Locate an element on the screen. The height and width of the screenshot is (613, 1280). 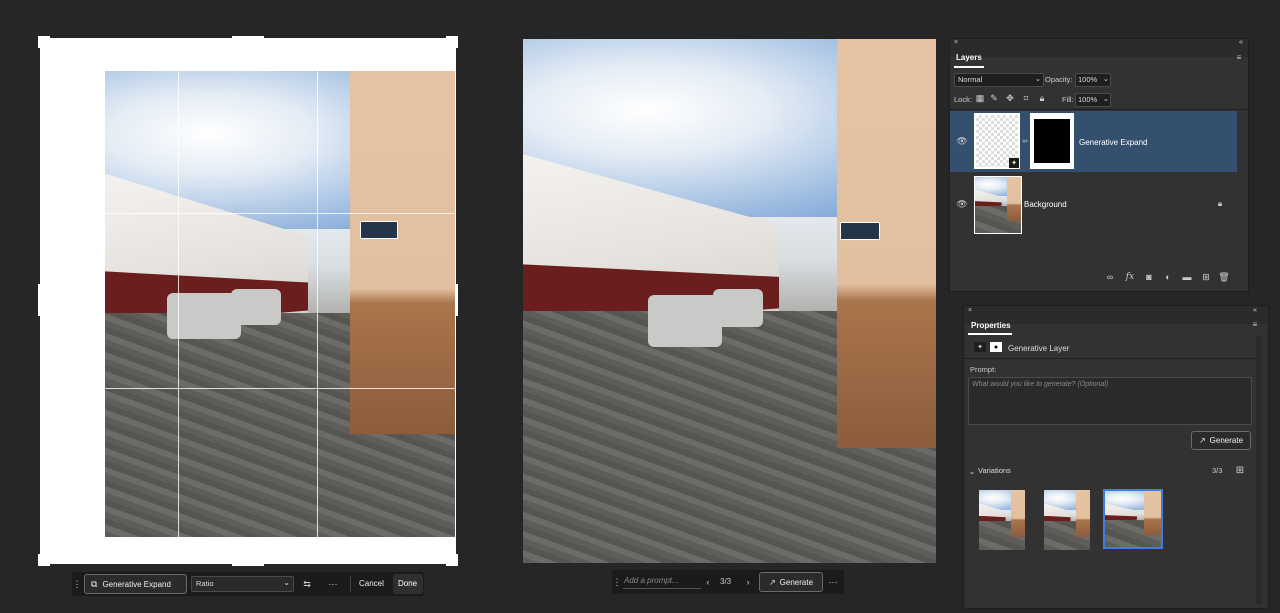
lock-transparent-pixels-icon: ▦ is located at coordinates (980, 98).